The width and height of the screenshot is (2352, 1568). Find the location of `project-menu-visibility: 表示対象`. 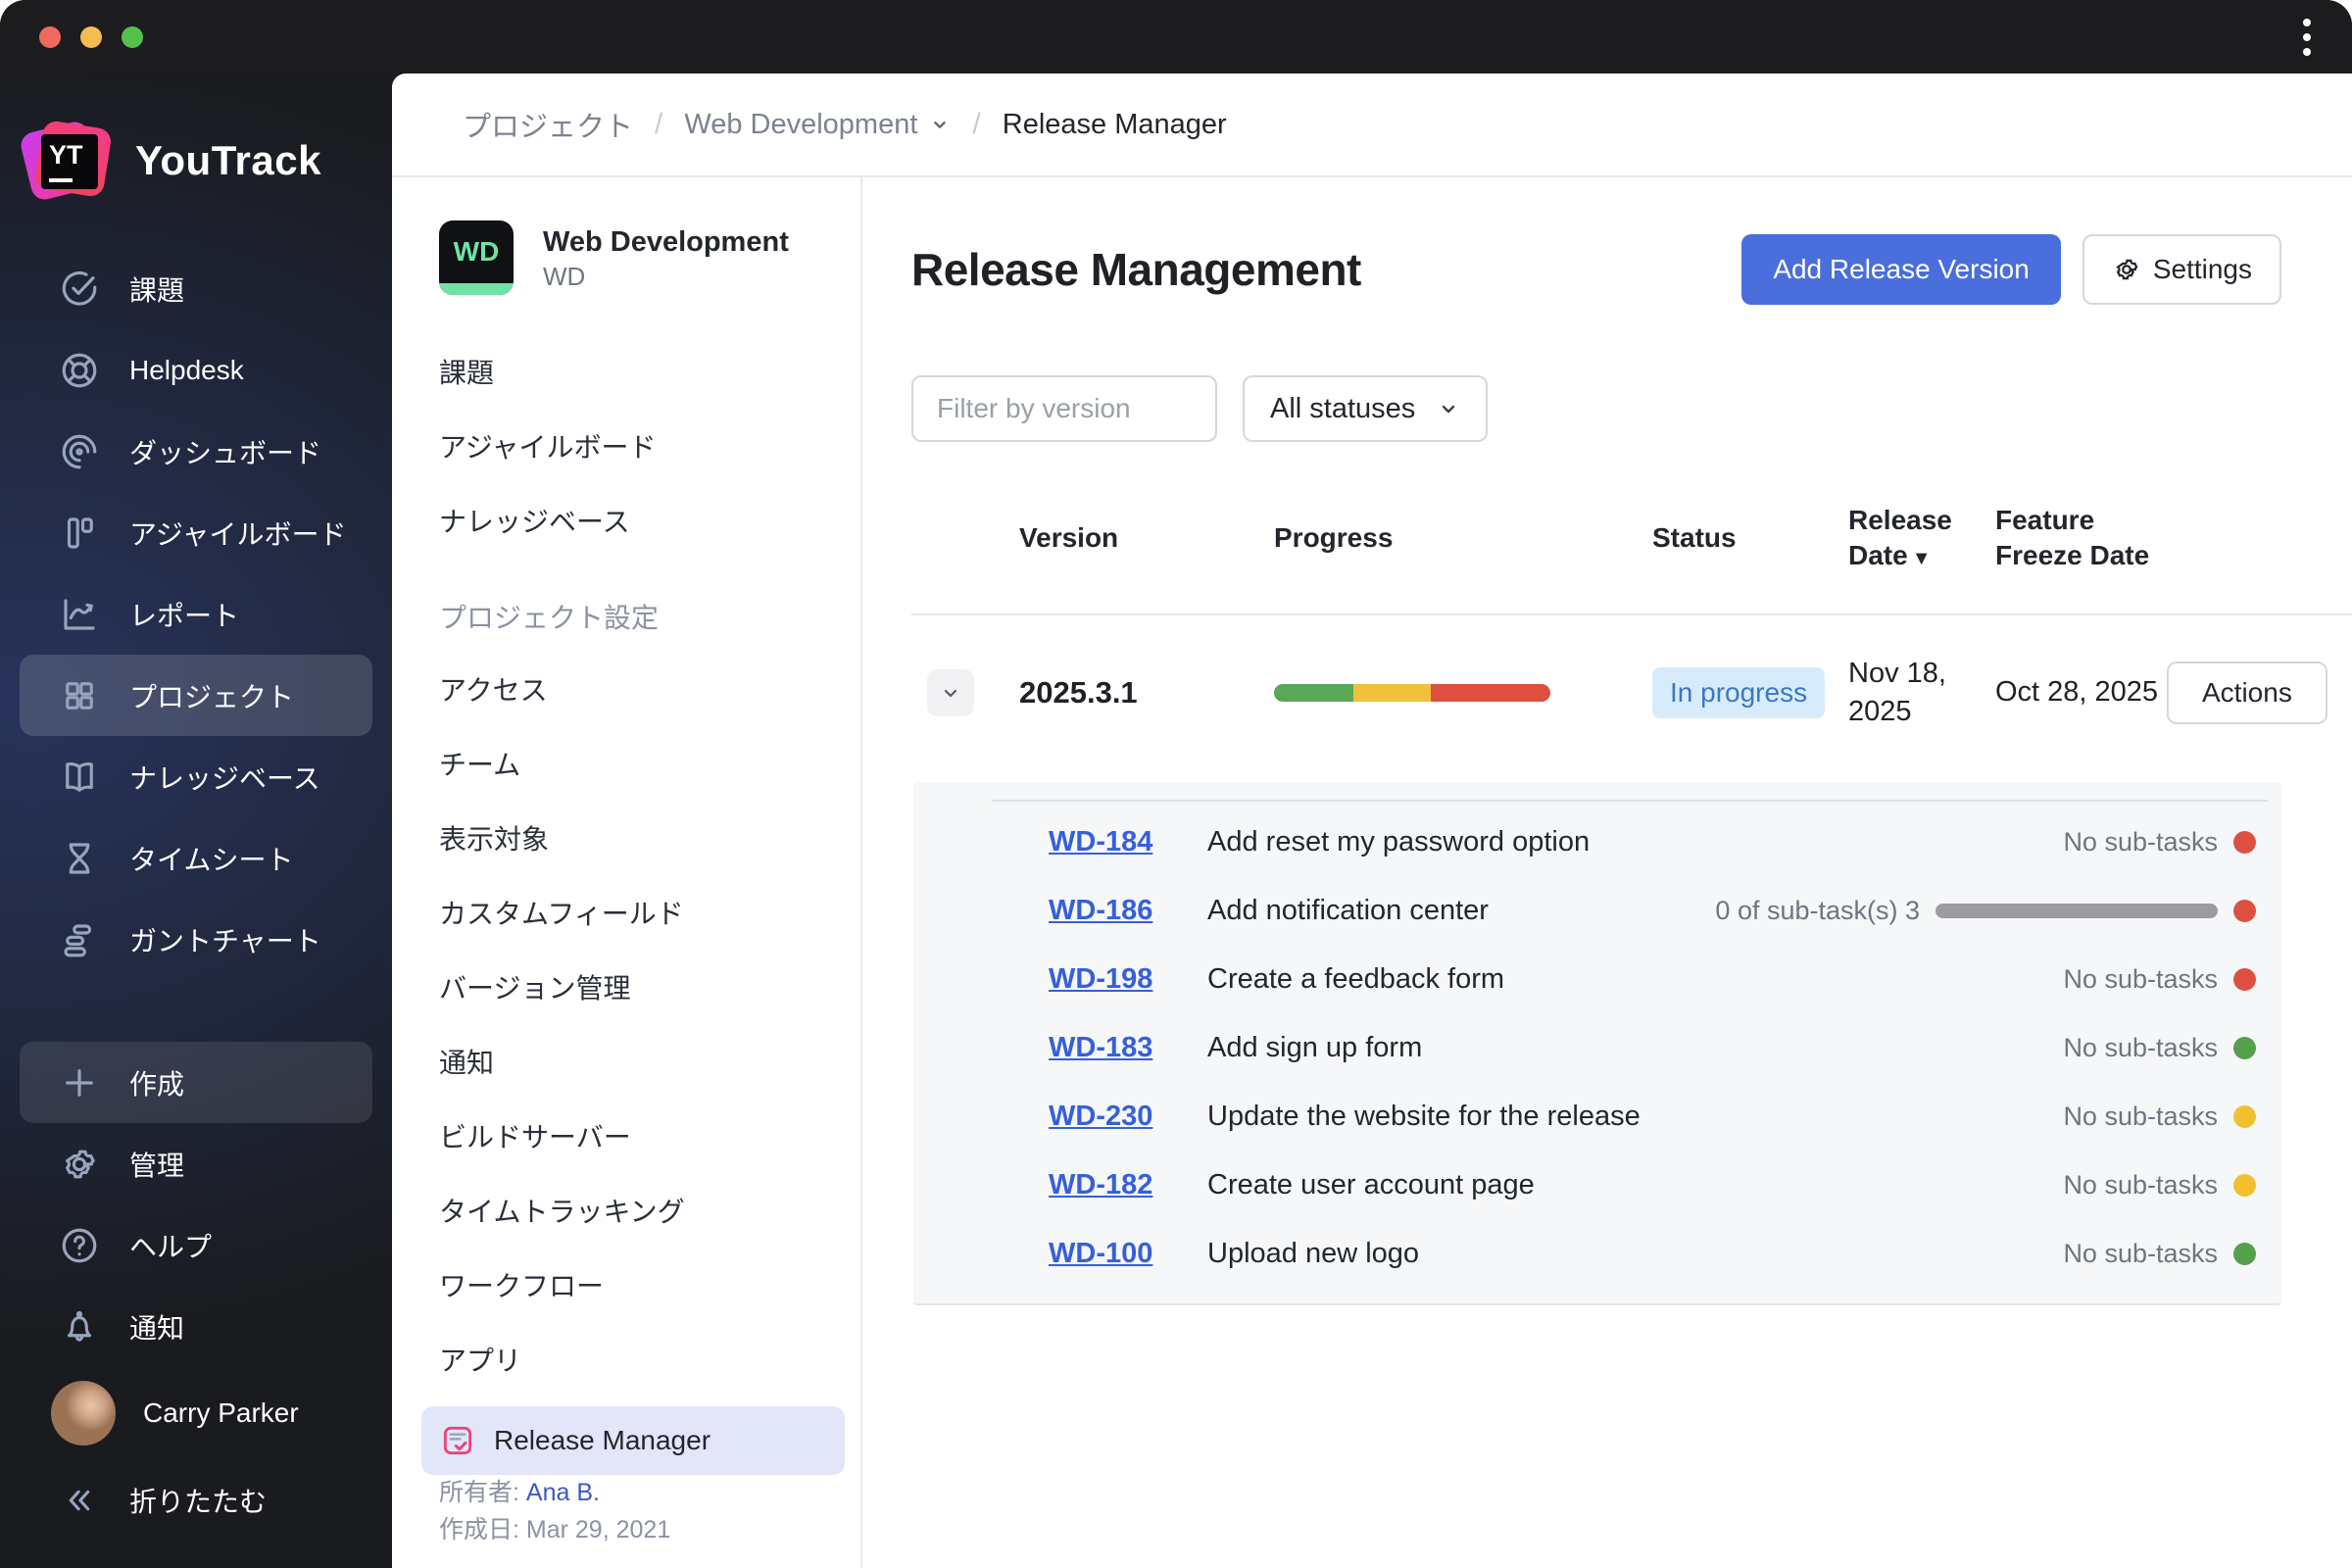

project-menu-visibility: 表示対象 is located at coordinates (635, 838).